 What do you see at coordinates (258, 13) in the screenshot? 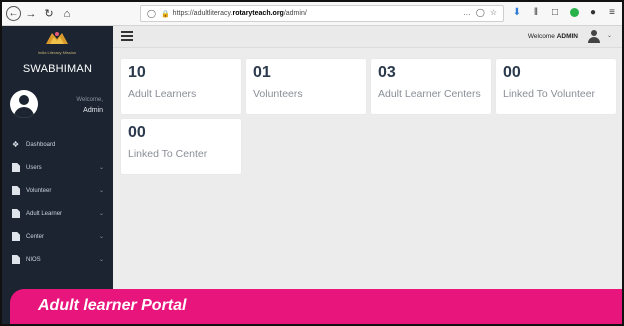
I see `url-domain: rotaryteach.org` at bounding box center [258, 13].